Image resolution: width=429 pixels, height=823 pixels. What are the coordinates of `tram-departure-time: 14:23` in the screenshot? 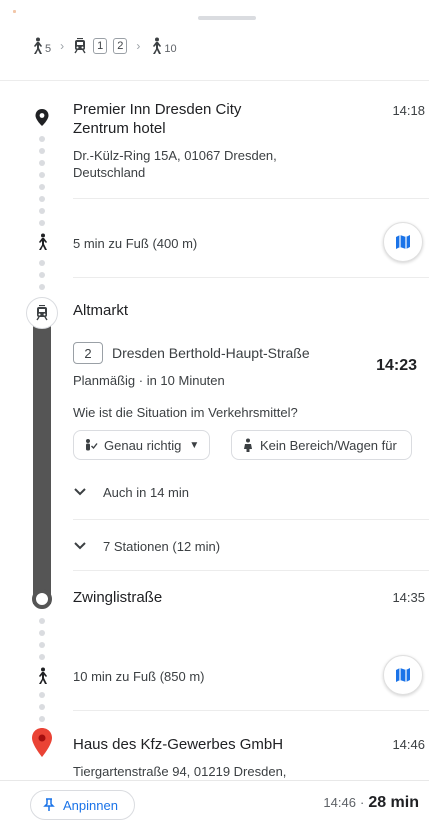 It's located at (396, 365).